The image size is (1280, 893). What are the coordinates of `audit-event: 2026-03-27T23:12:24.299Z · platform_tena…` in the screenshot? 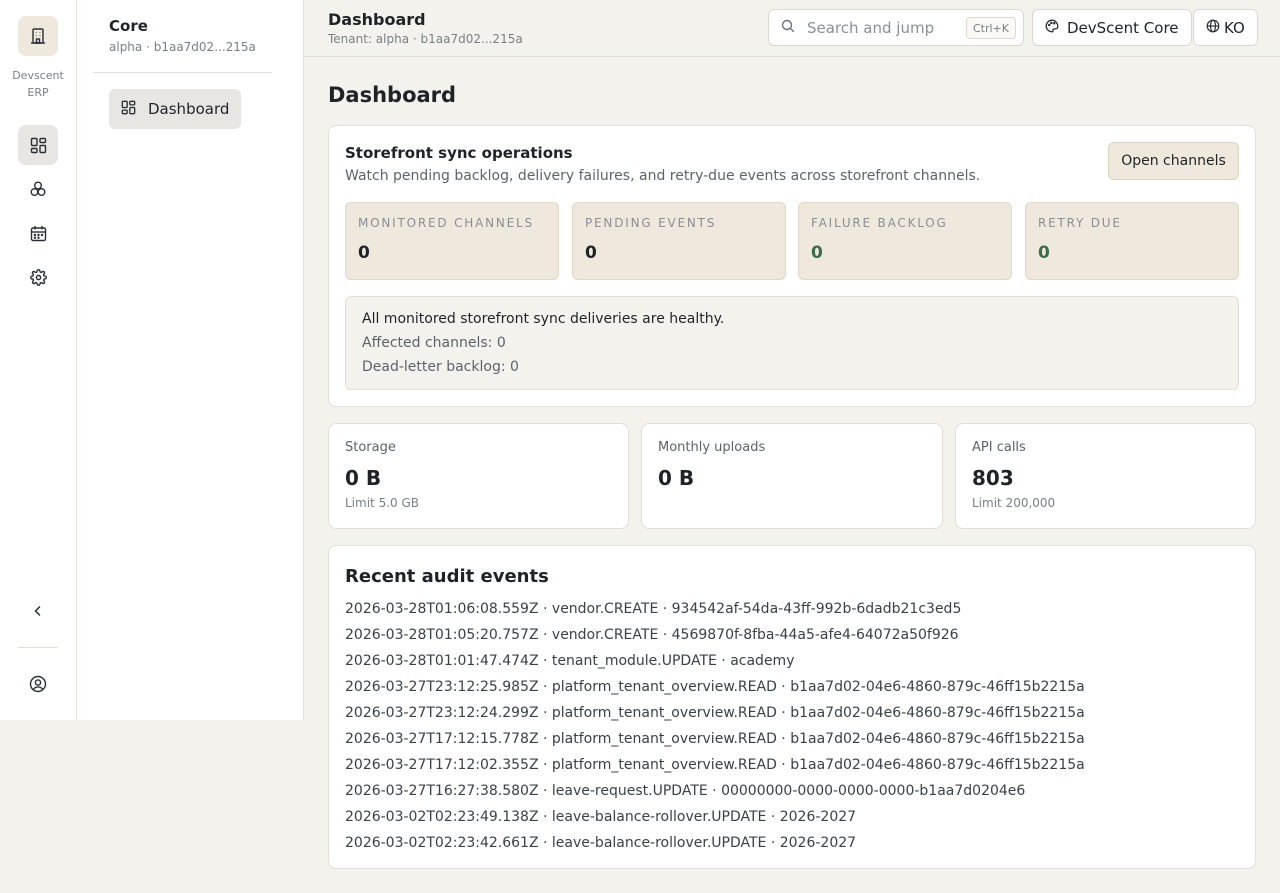 It's located at (715, 713).